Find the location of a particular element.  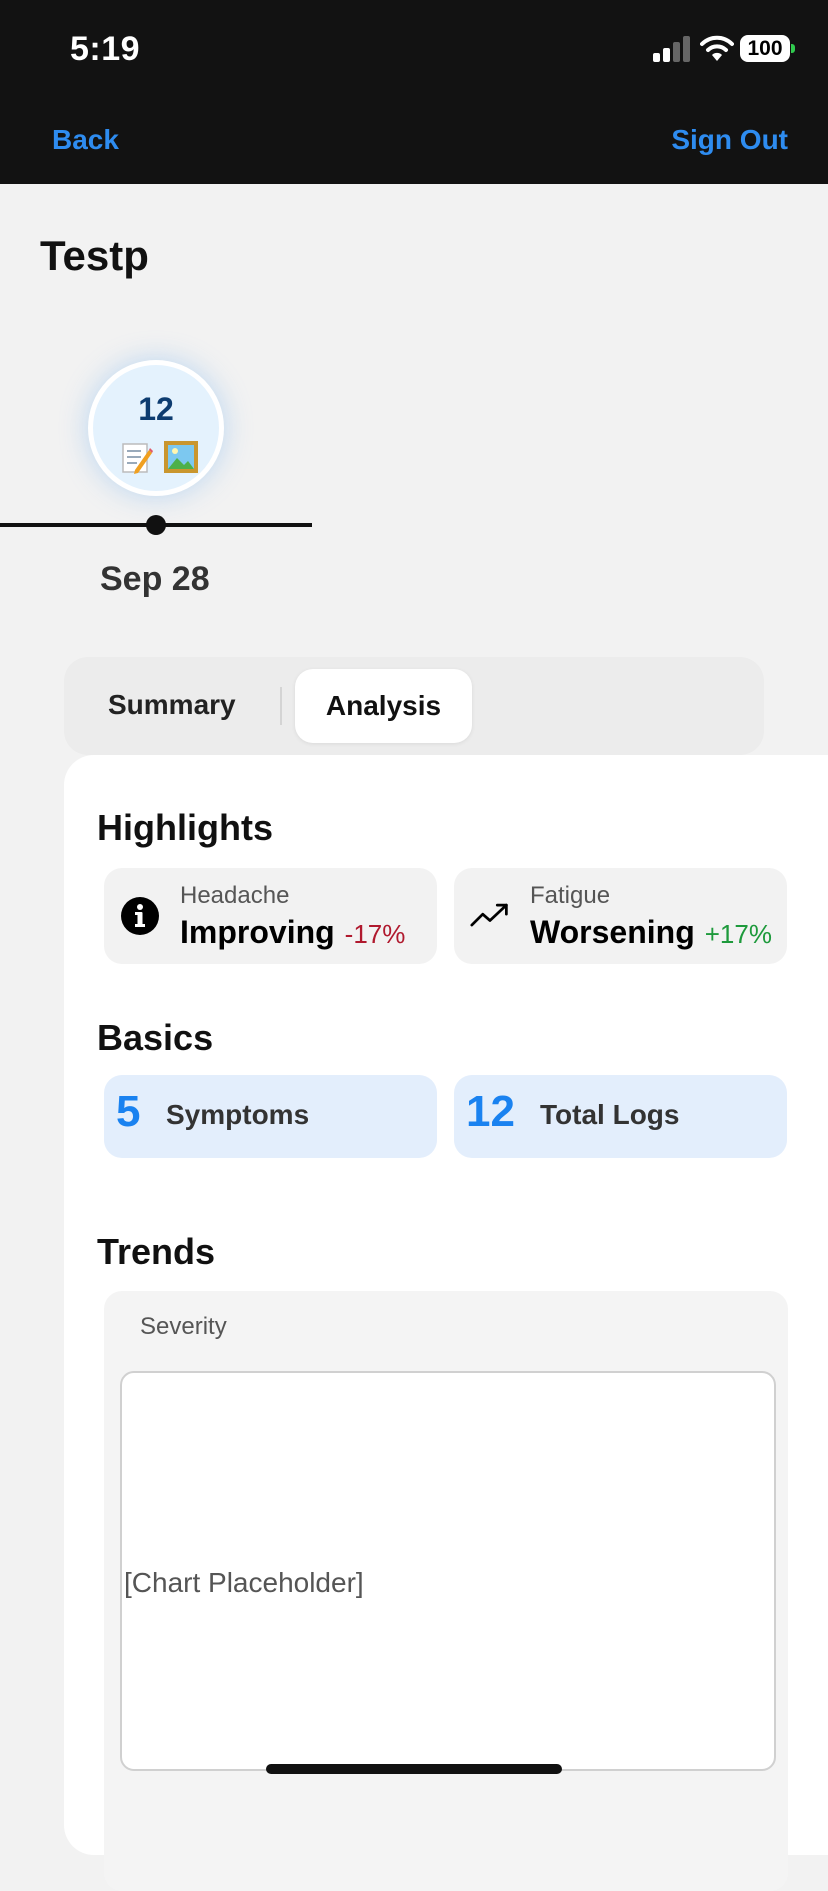

basic-stat-symptoms: 5 Symptoms is located at coordinates (270, 1116).